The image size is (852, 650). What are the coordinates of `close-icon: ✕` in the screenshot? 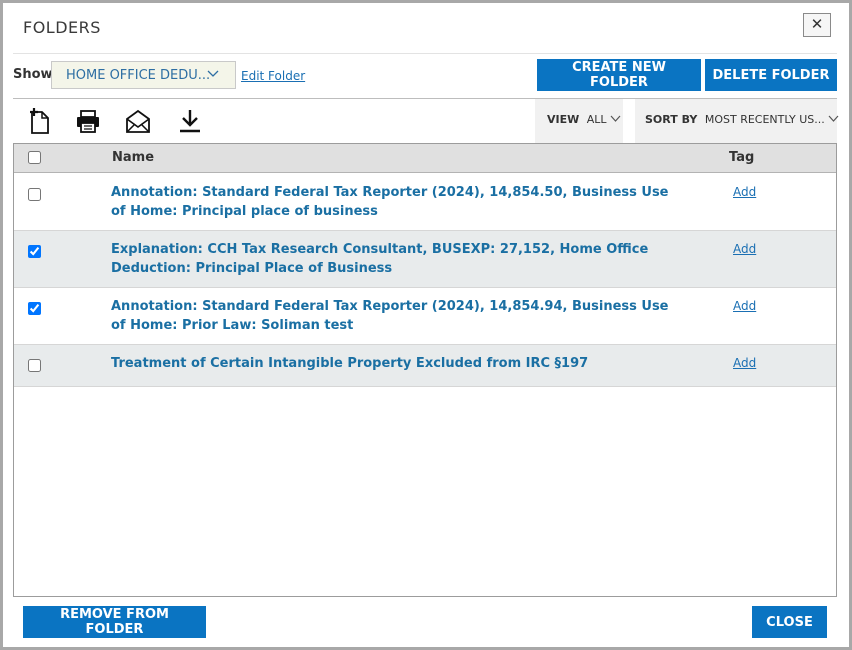 It's located at (817, 25).